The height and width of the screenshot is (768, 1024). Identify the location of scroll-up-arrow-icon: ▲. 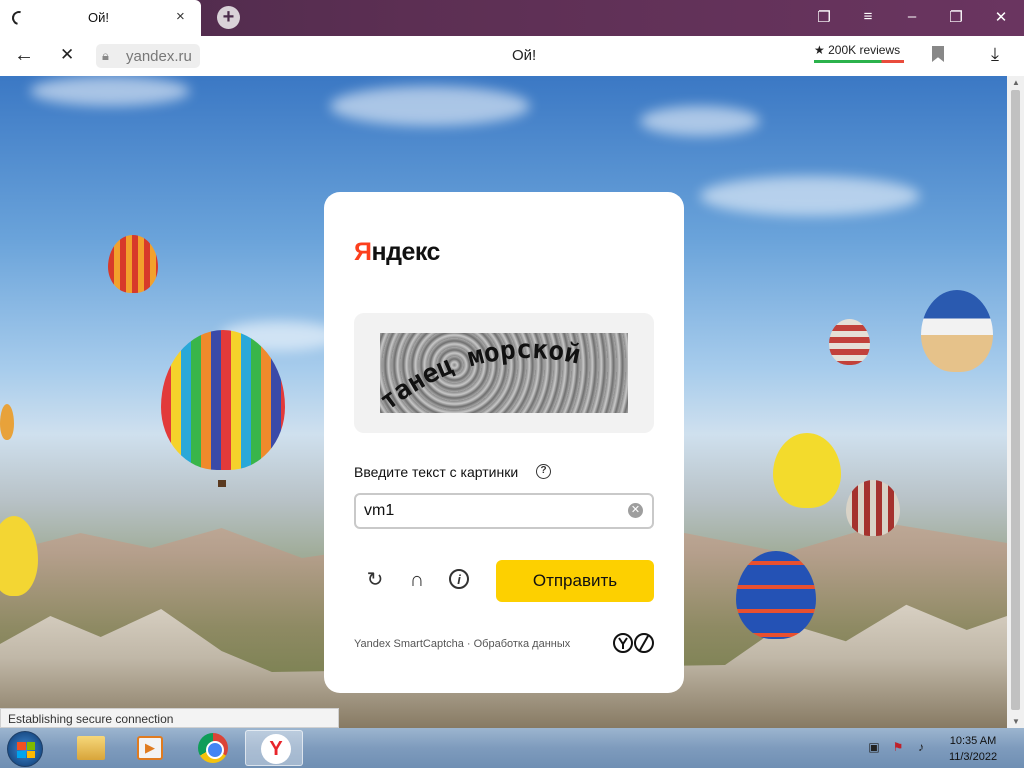
(1016, 82).